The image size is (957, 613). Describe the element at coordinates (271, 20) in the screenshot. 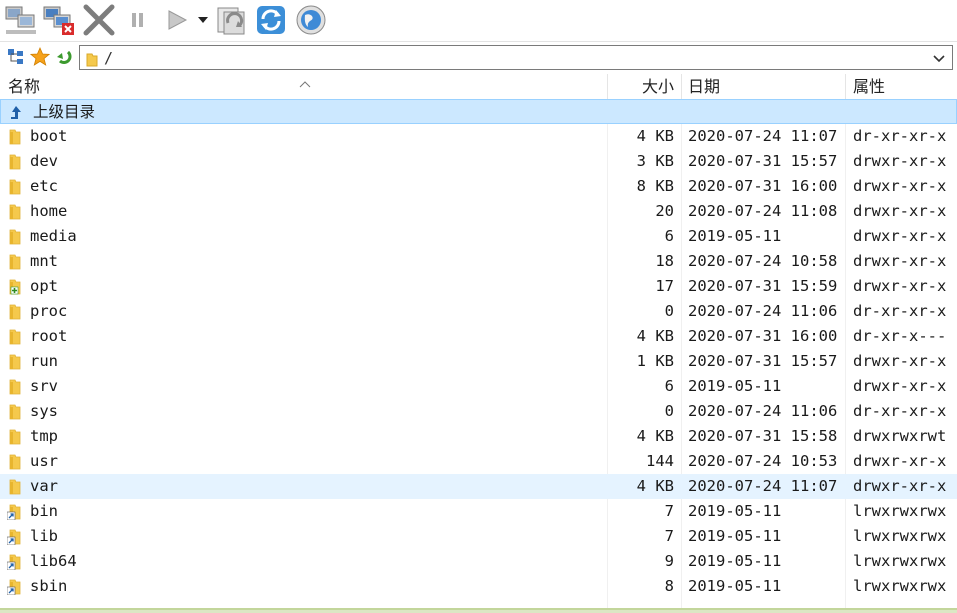

I see `refresh-icon` at that location.